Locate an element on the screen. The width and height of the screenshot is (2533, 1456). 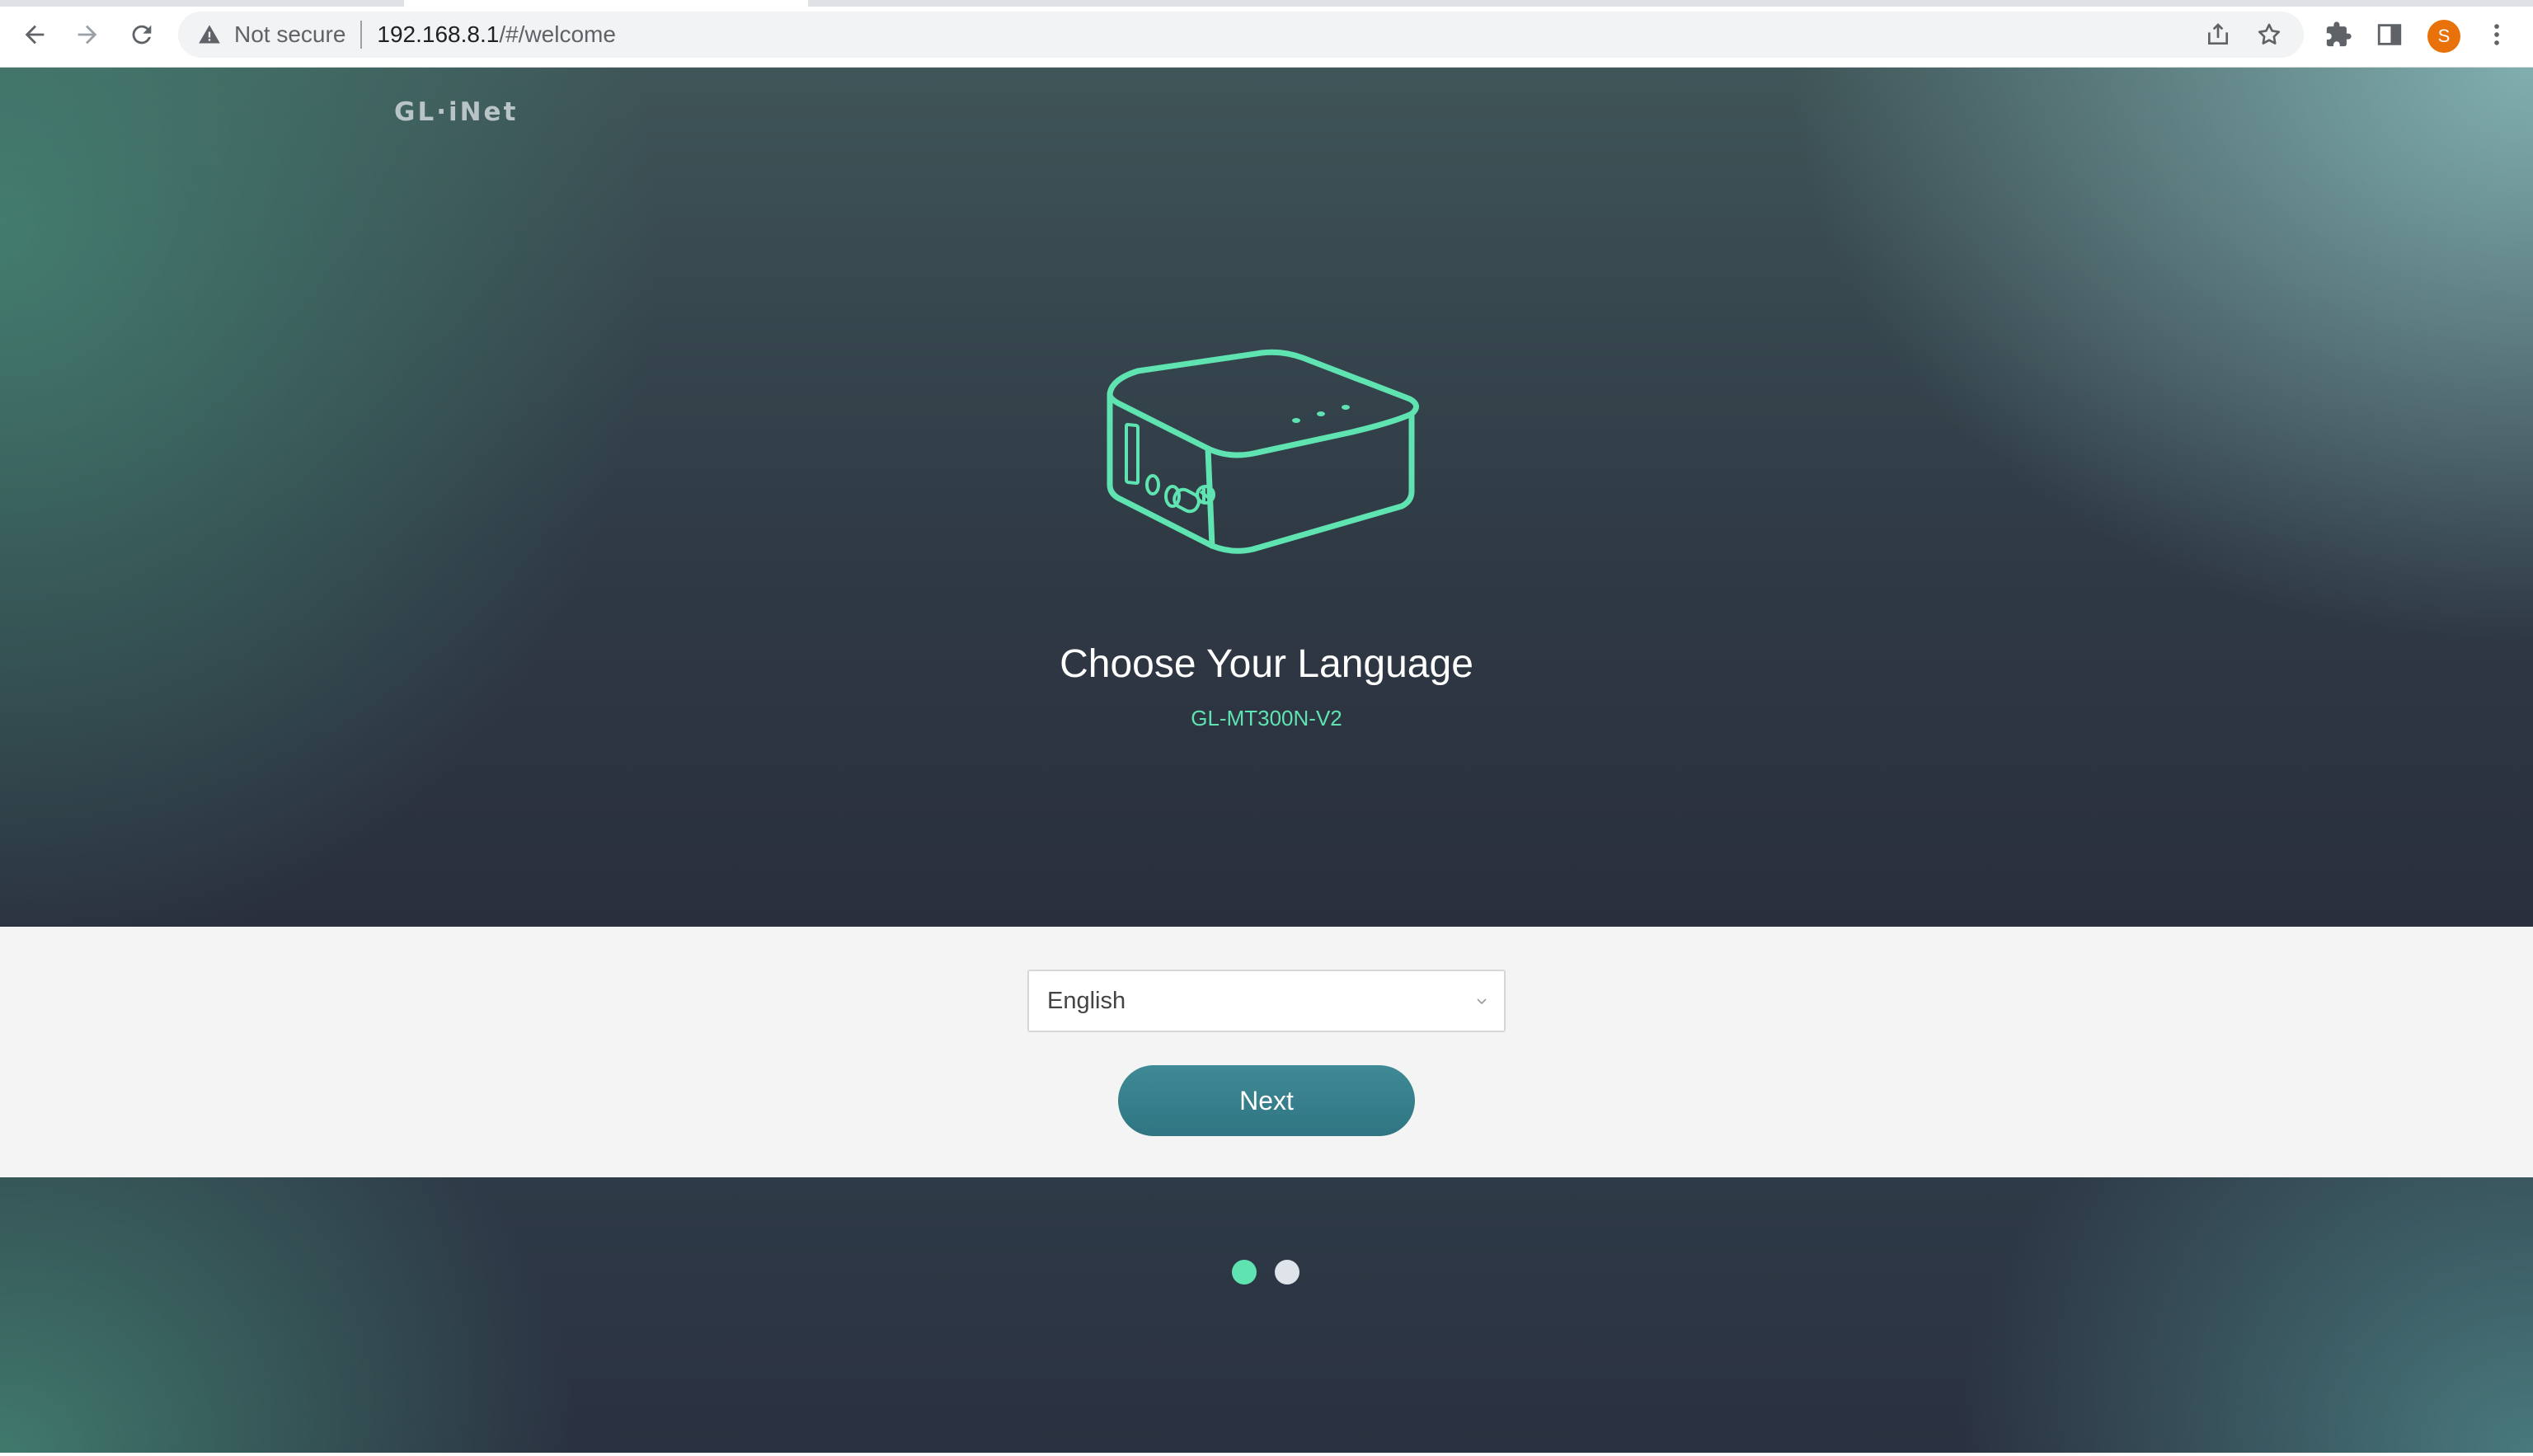
forward-icon is located at coordinates (87, 35).